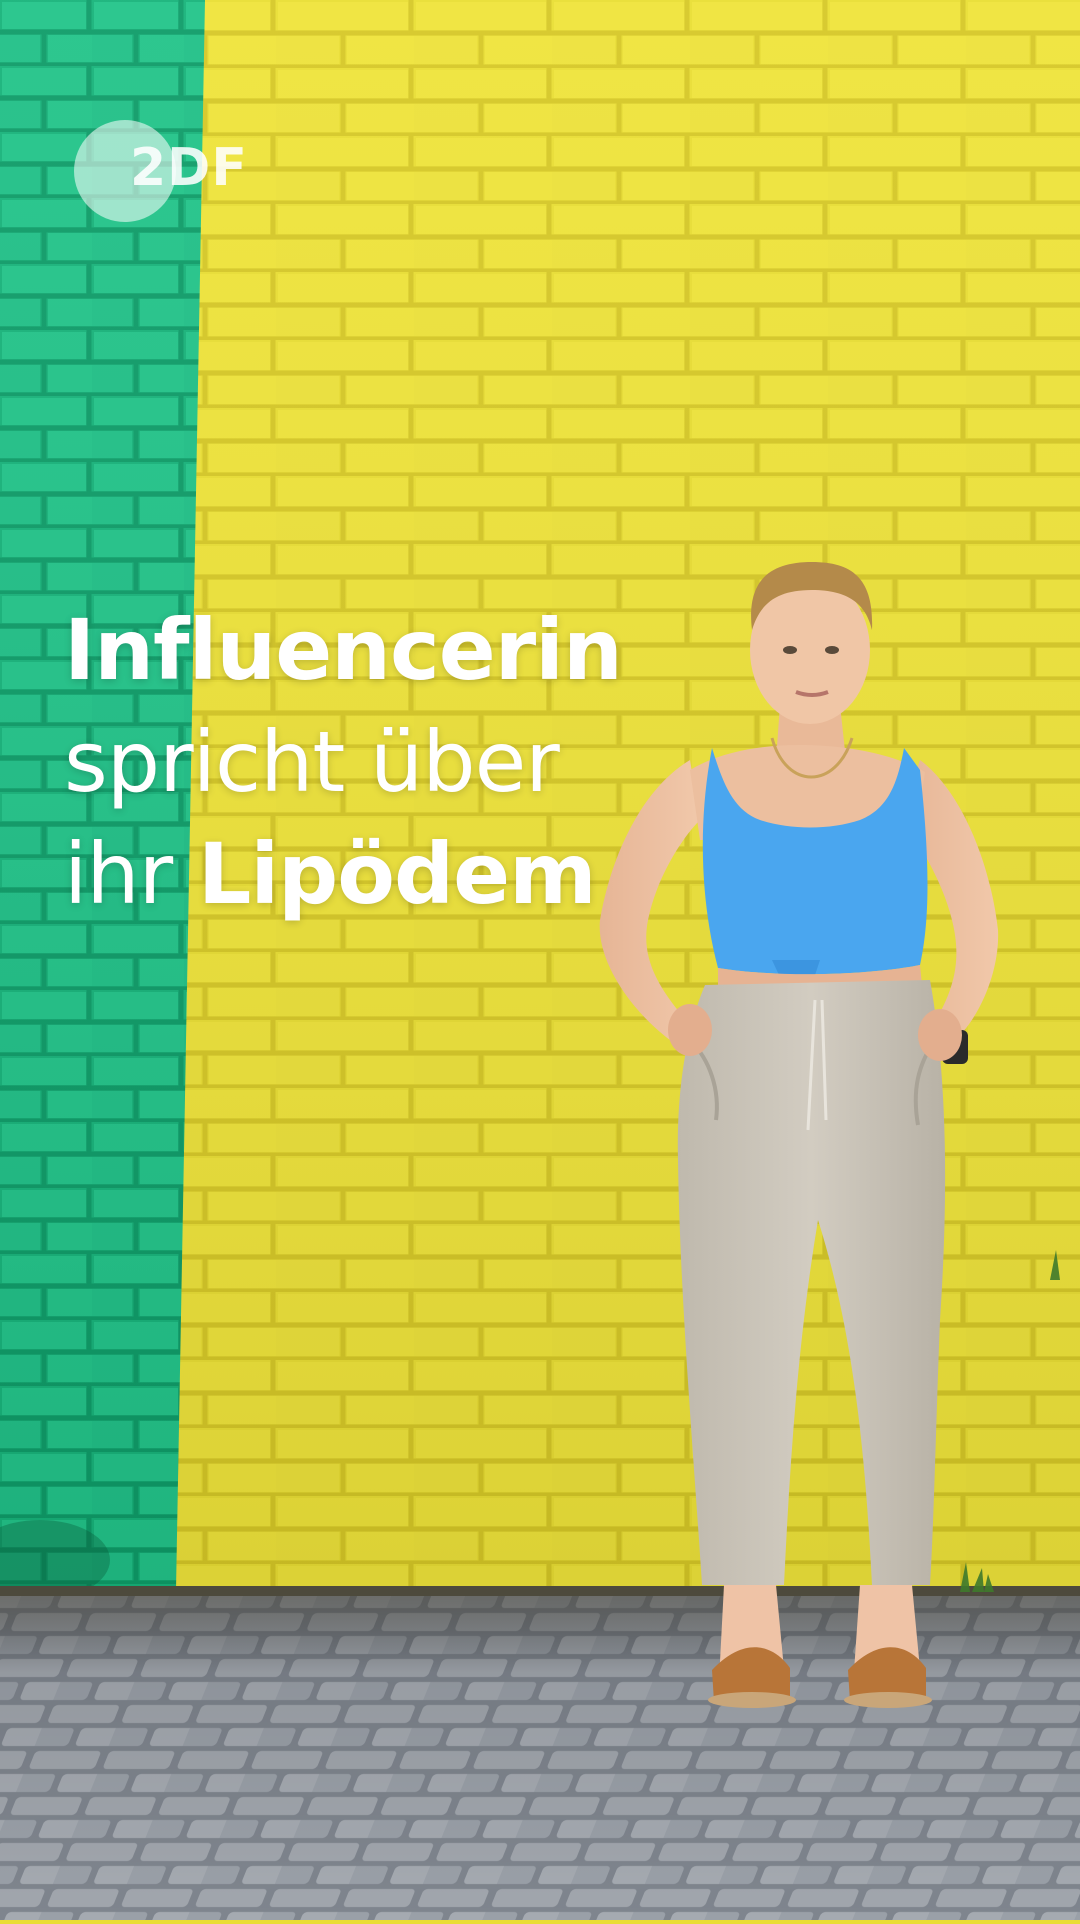  What do you see at coordinates (343, 650) in the screenshot?
I see `caption-line-1: Influencerin` at bounding box center [343, 650].